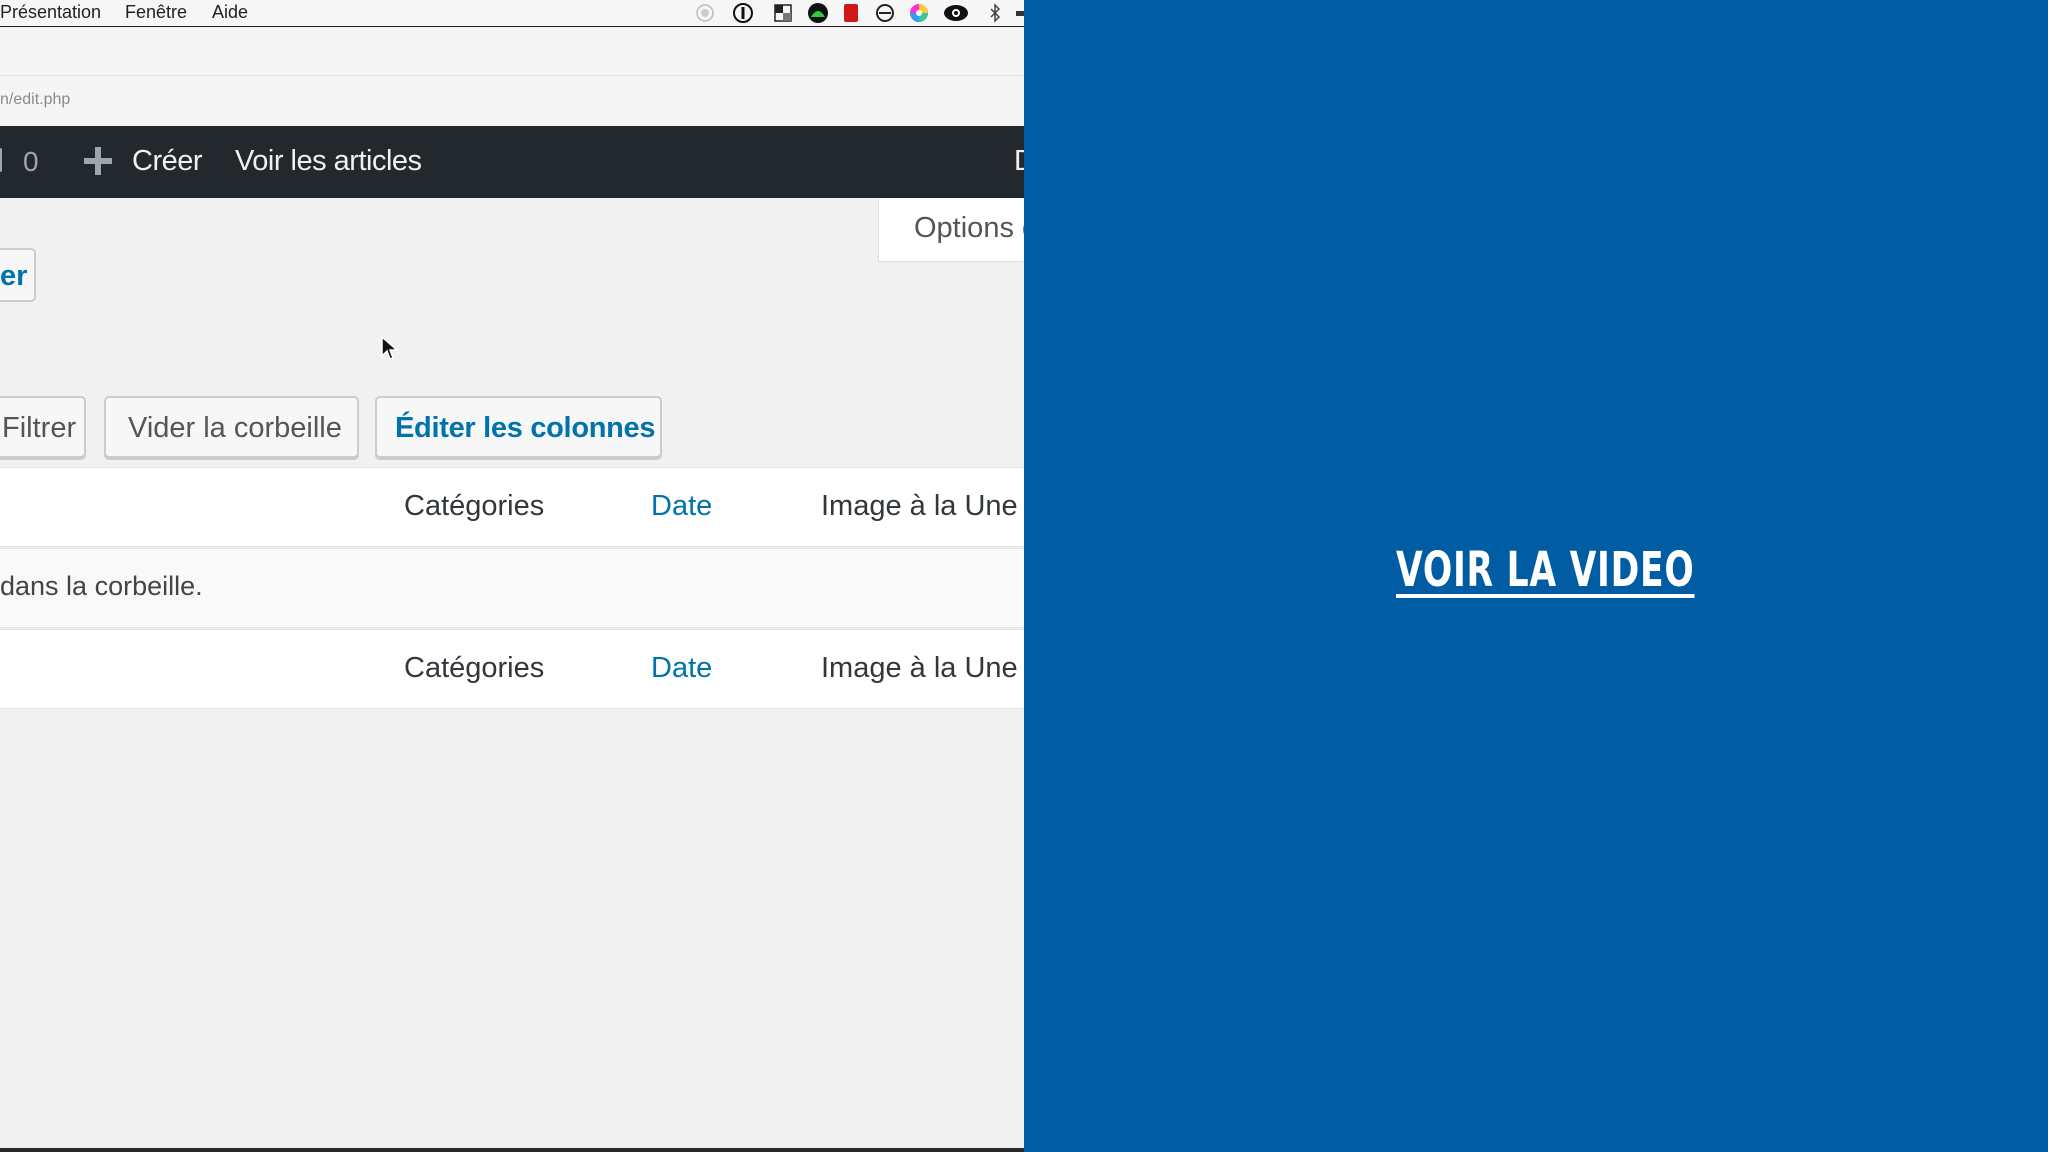  I want to click on address-bar: n/edit.php, so click(512, 101).